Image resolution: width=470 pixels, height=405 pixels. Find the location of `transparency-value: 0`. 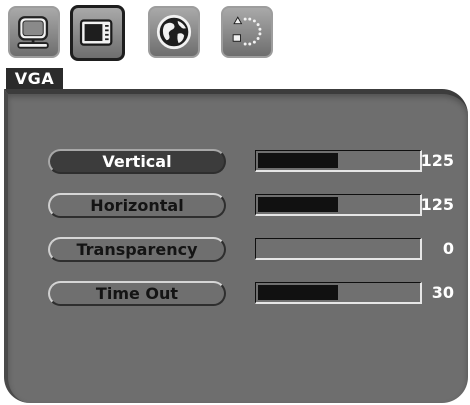

transparency-value: 0 is located at coordinates (448, 248).